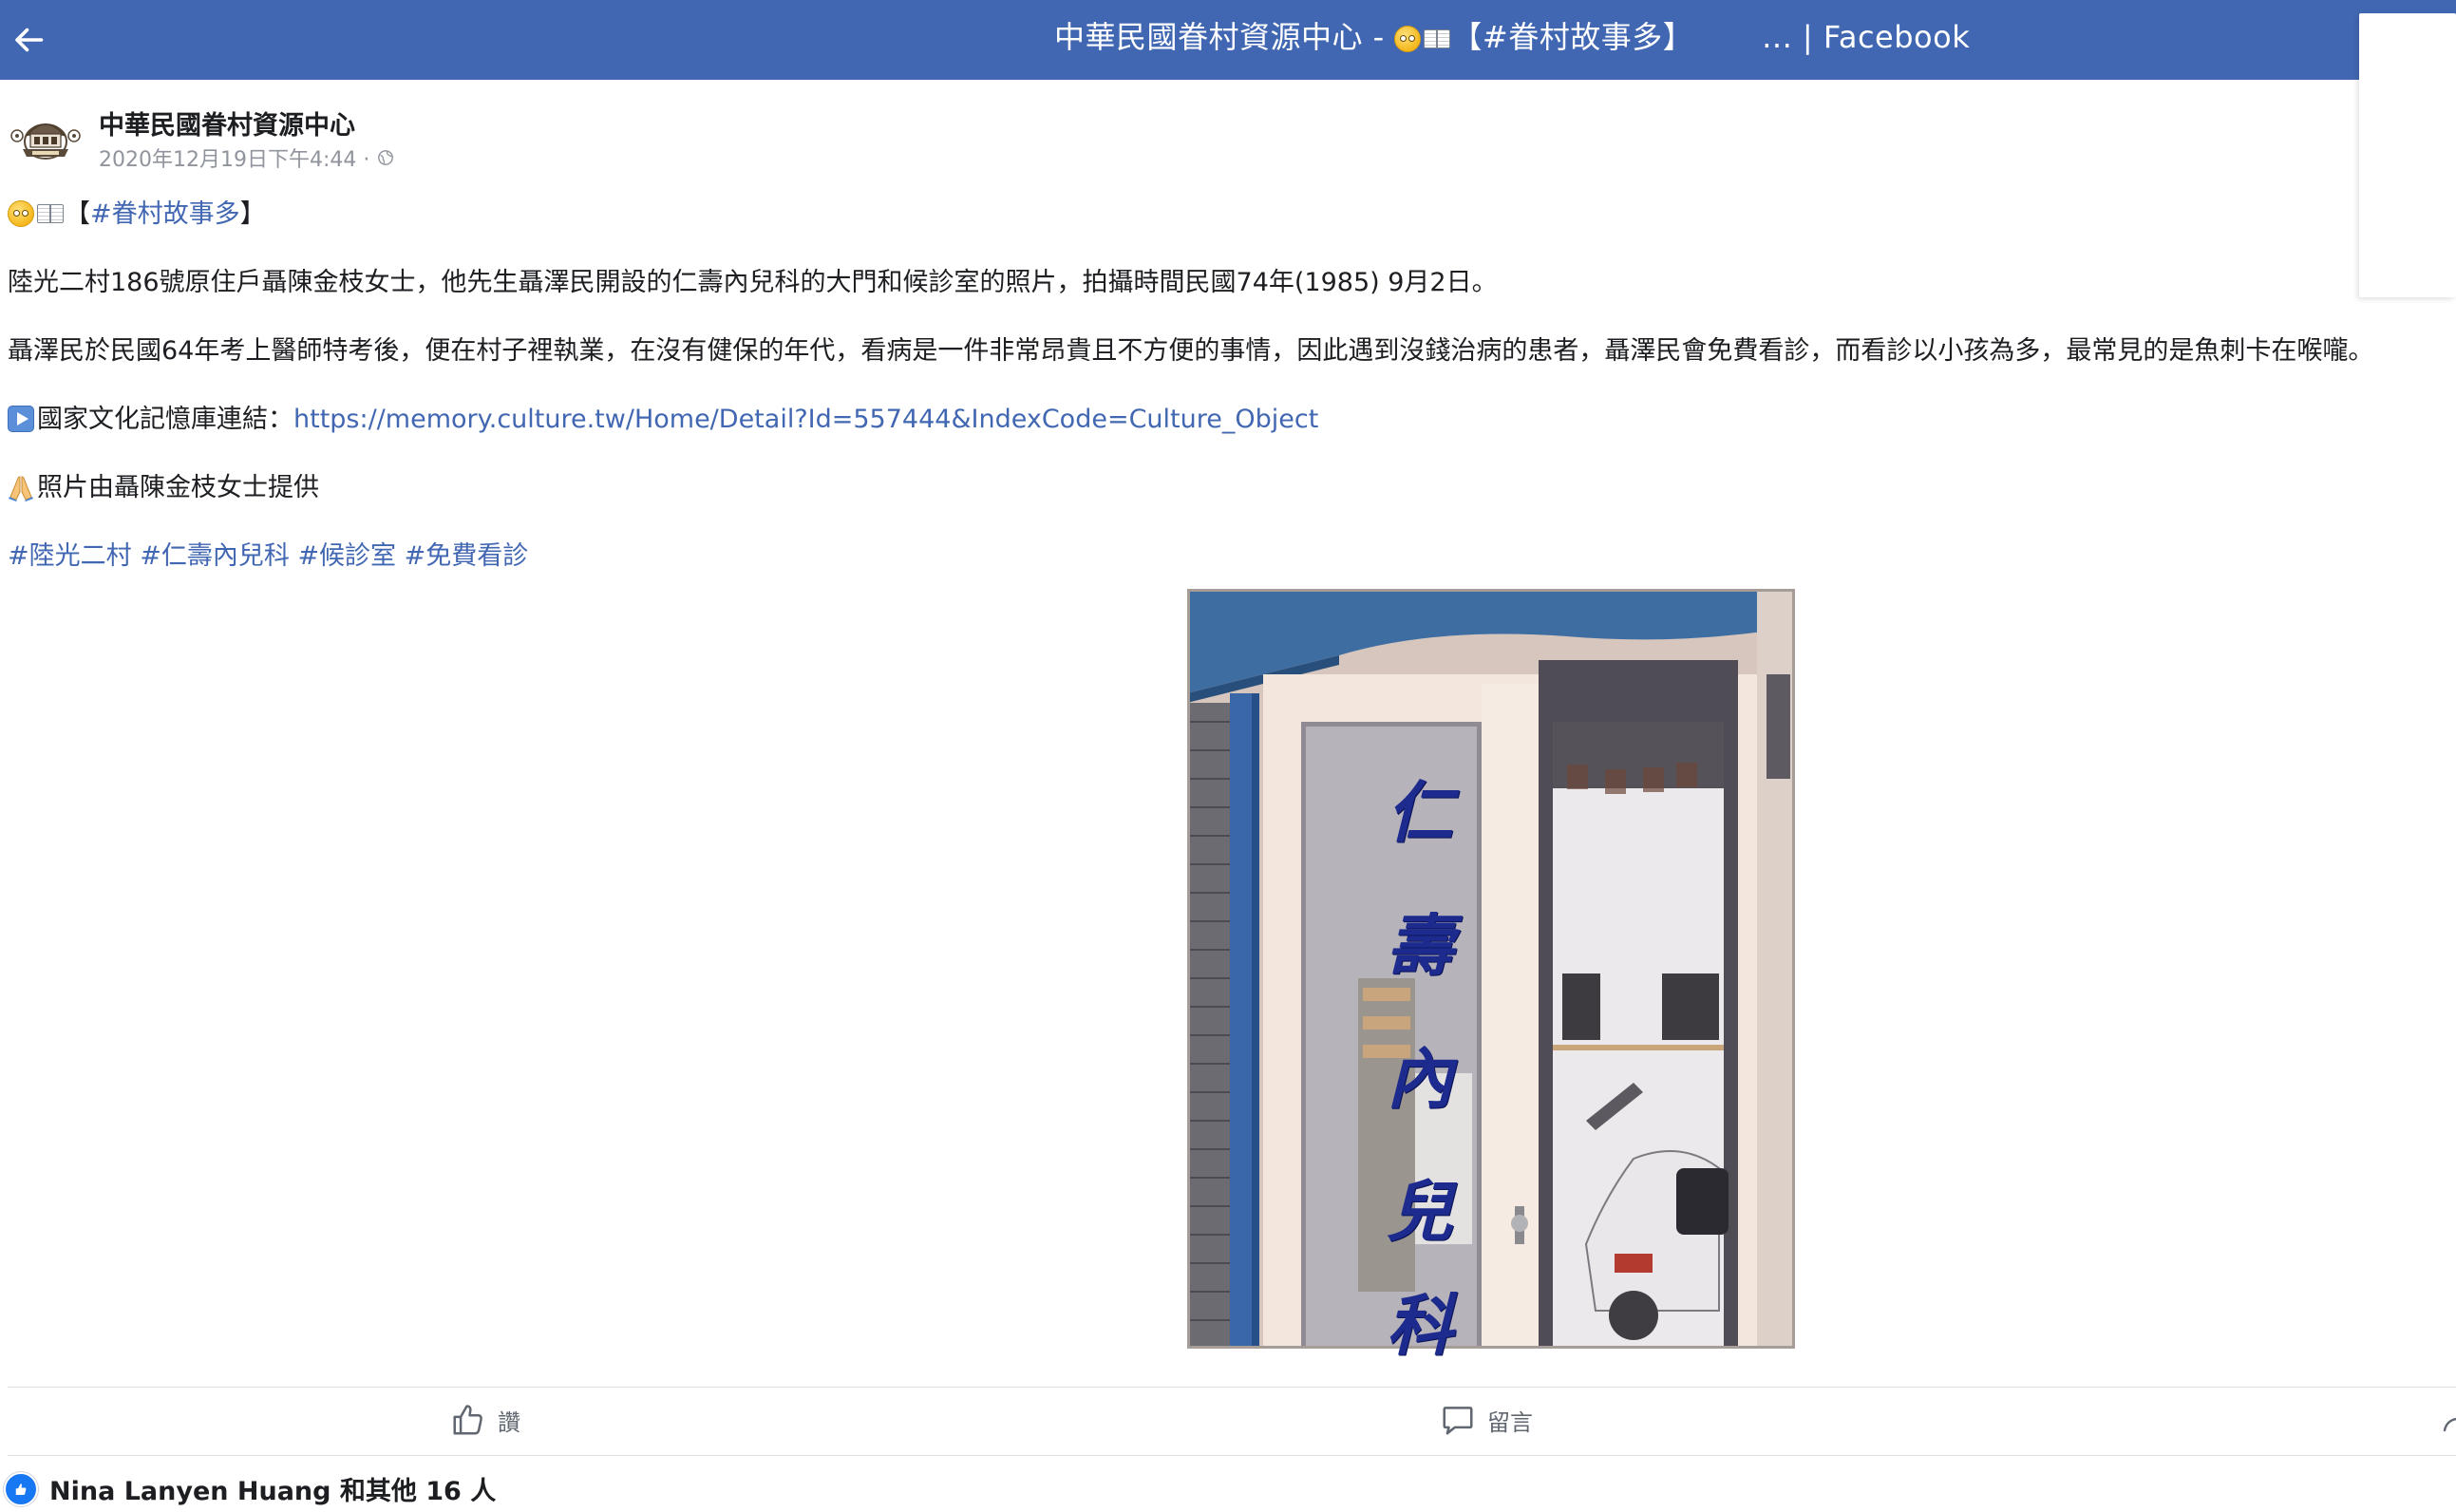  I want to click on photo-sign-char: 科, so click(1420, 1326).